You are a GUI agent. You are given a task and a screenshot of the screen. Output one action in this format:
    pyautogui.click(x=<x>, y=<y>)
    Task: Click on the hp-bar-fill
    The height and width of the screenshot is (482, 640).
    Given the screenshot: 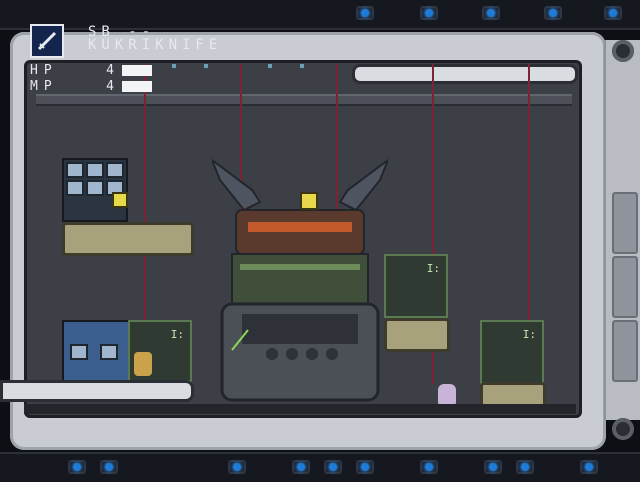 What is the action you would take?
    pyautogui.click(x=137, y=70)
    